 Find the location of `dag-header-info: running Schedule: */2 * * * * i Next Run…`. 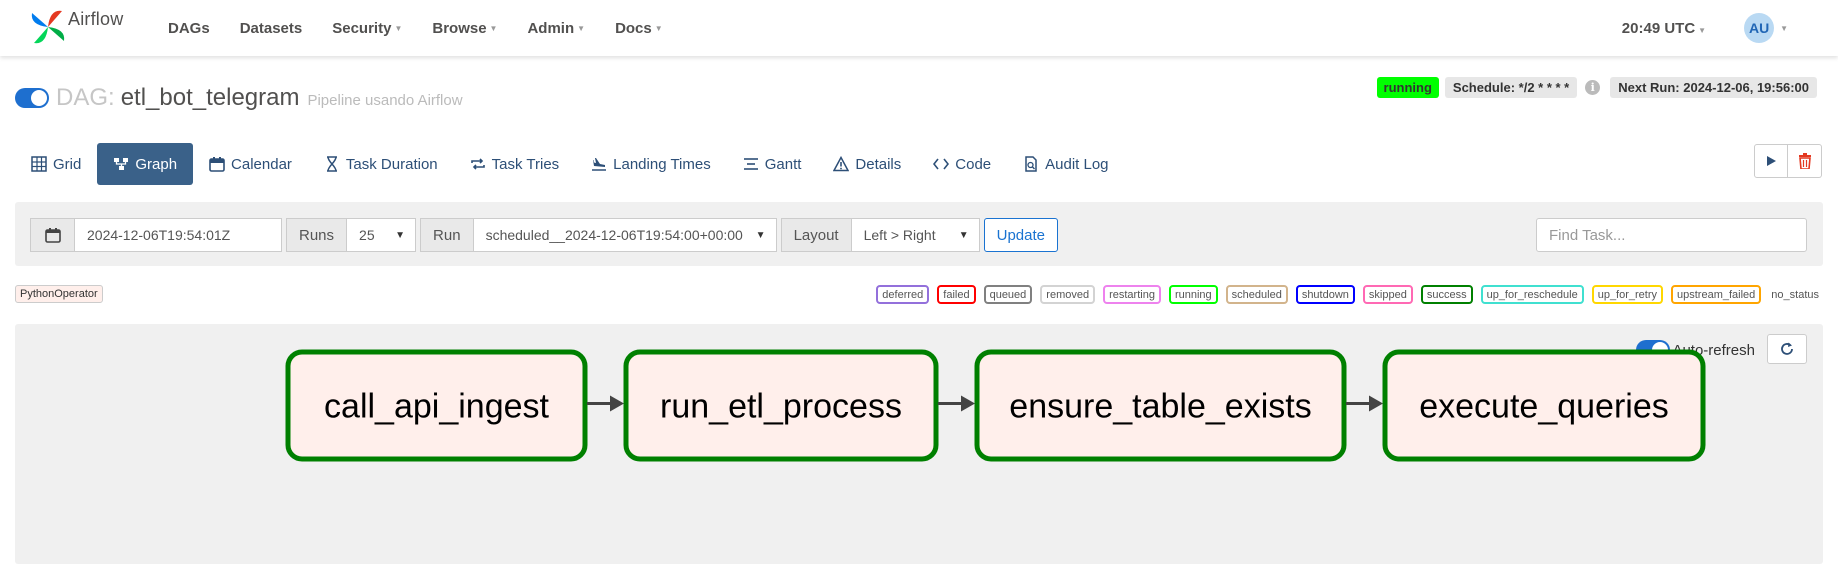

dag-header-info: running Schedule: */2 * * * * i Next Run… is located at coordinates (1596, 87).